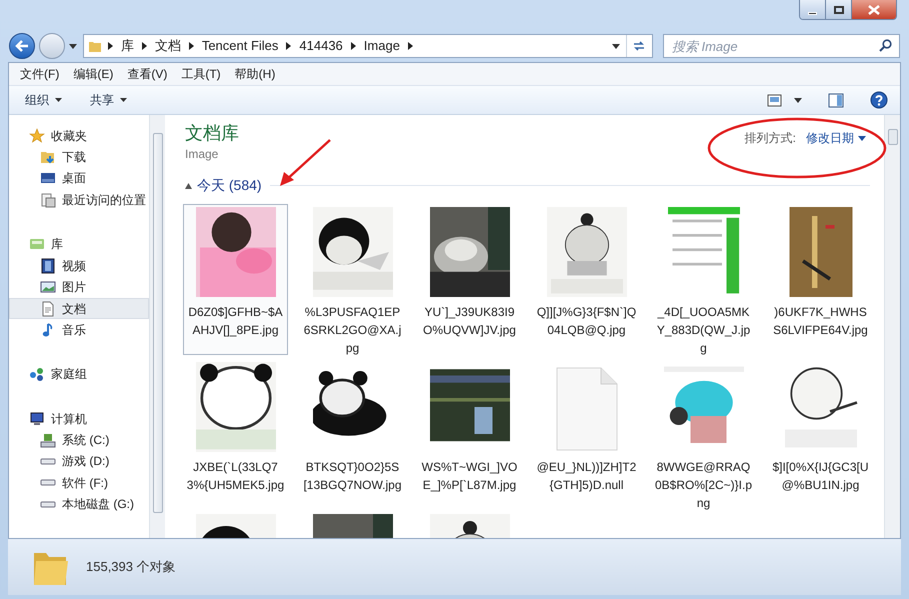 The image size is (909, 599). I want to click on close-button, so click(874, 9).